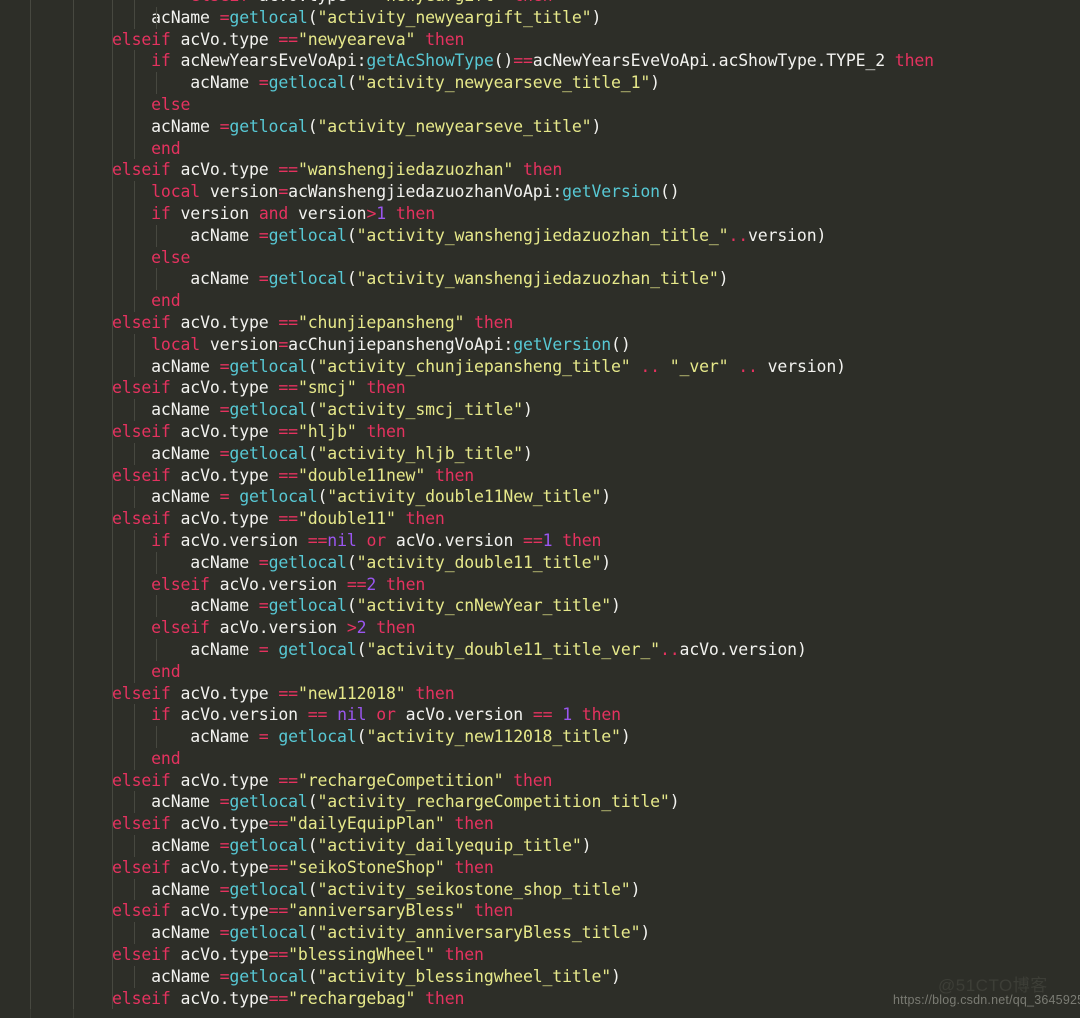 The height and width of the screenshot is (1018, 1080). What do you see at coordinates (400, 780) in the screenshot?
I see `code-token-str: "rechargeCompetition"` at bounding box center [400, 780].